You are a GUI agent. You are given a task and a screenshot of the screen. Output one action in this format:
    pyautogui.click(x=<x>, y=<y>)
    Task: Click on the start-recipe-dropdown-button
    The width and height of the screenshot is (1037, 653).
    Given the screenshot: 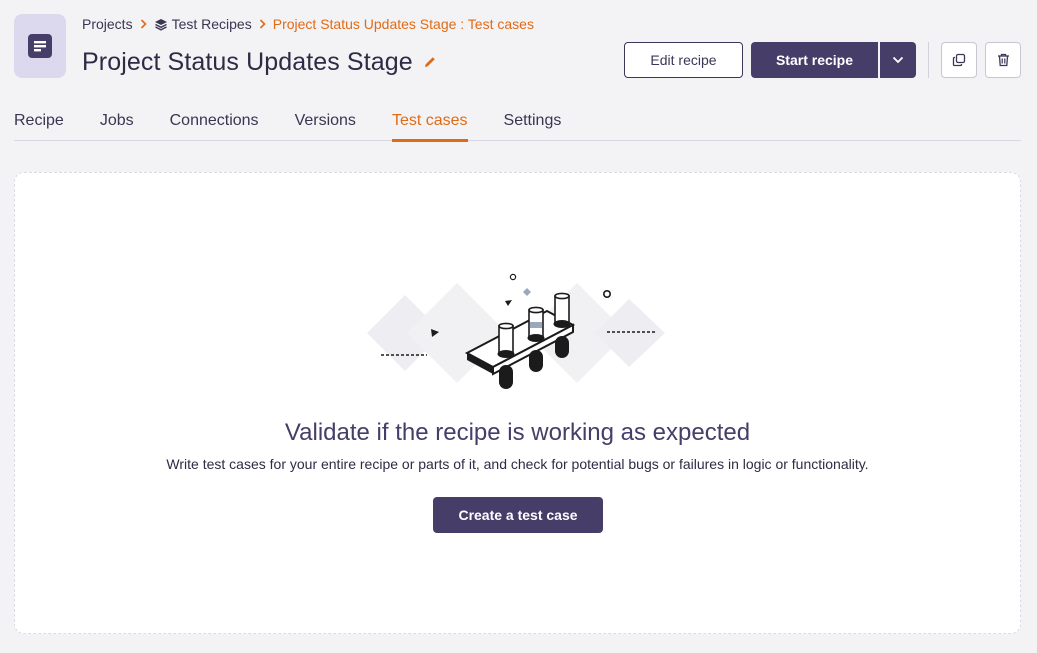 What is the action you would take?
    pyautogui.click(x=898, y=60)
    